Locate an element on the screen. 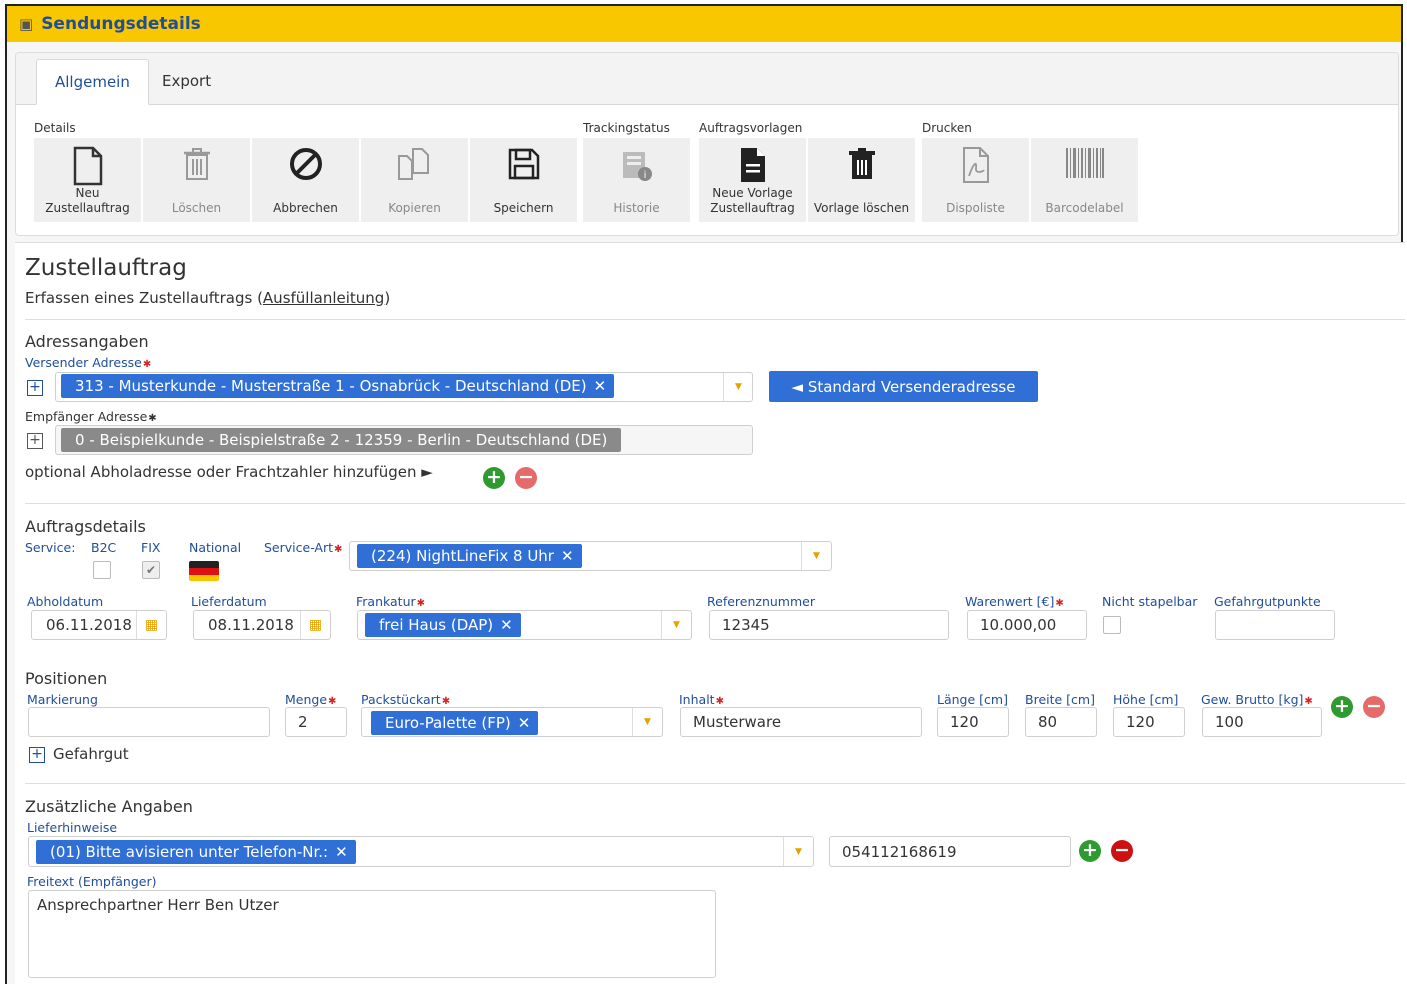 This screenshot has height=990, width=1407. goods-value-label: Warenwert [€]✱ is located at coordinates (1014, 601).